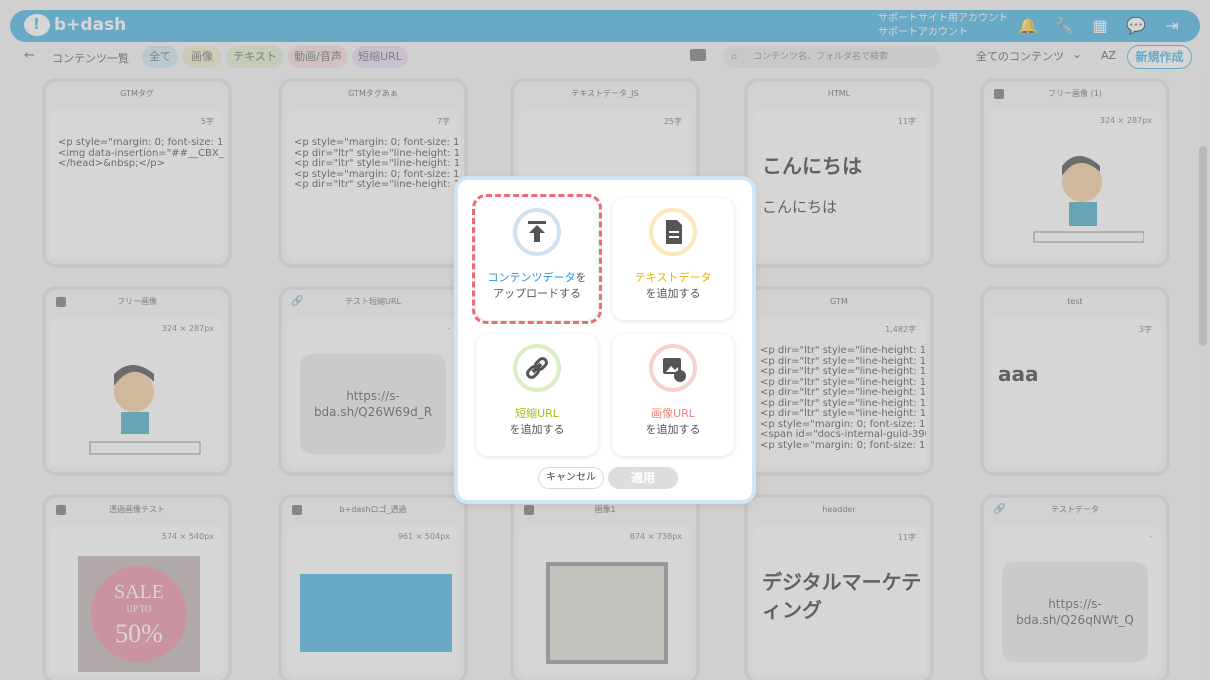  Describe the element at coordinates (673, 429) in the screenshot. I see `image-url-option-subtitle: を追加する` at that location.